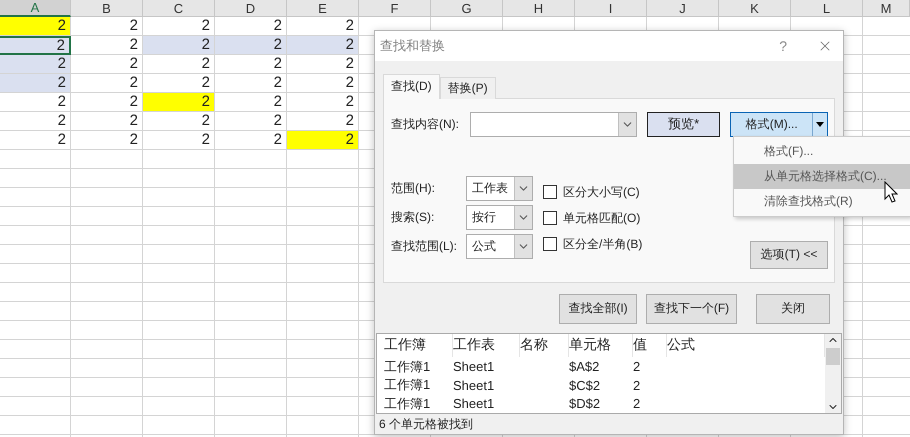  What do you see at coordinates (793, 309) in the screenshot?
I see `dialog-button: 关闭` at bounding box center [793, 309].